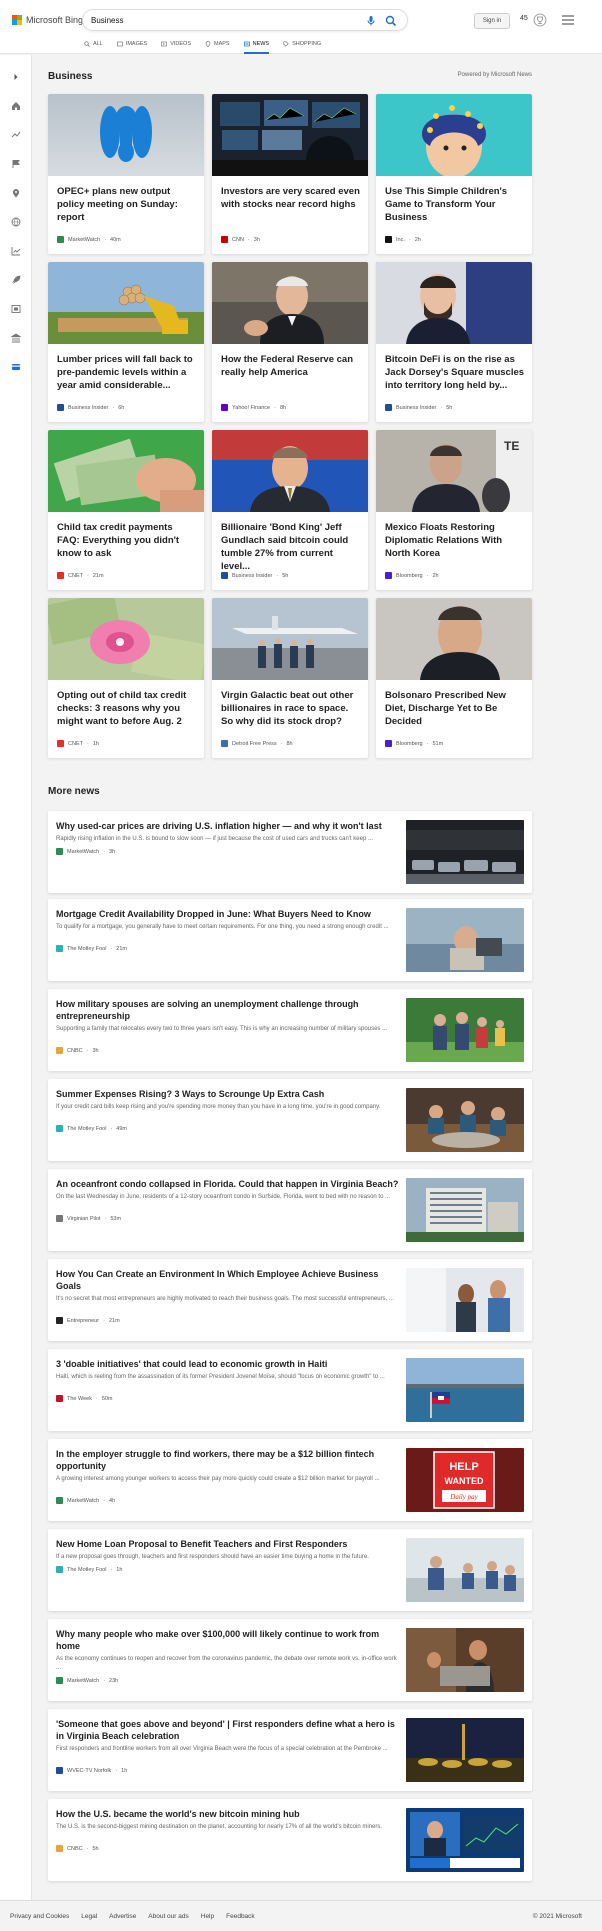  What do you see at coordinates (207, 1916) in the screenshot?
I see `footer-link-help: Help` at bounding box center [207, 1916].